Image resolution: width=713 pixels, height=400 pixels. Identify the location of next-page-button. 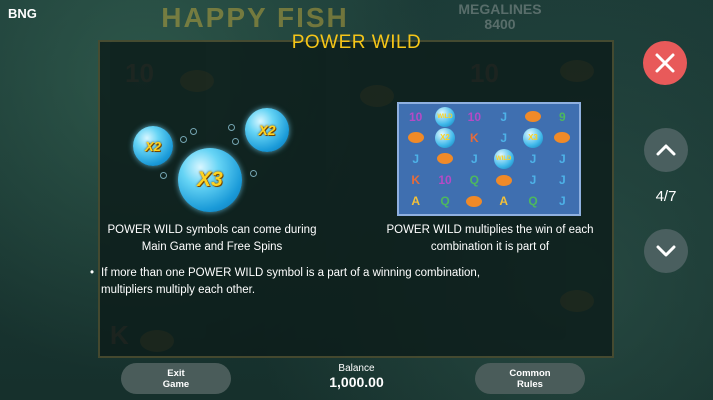
(666, 251).